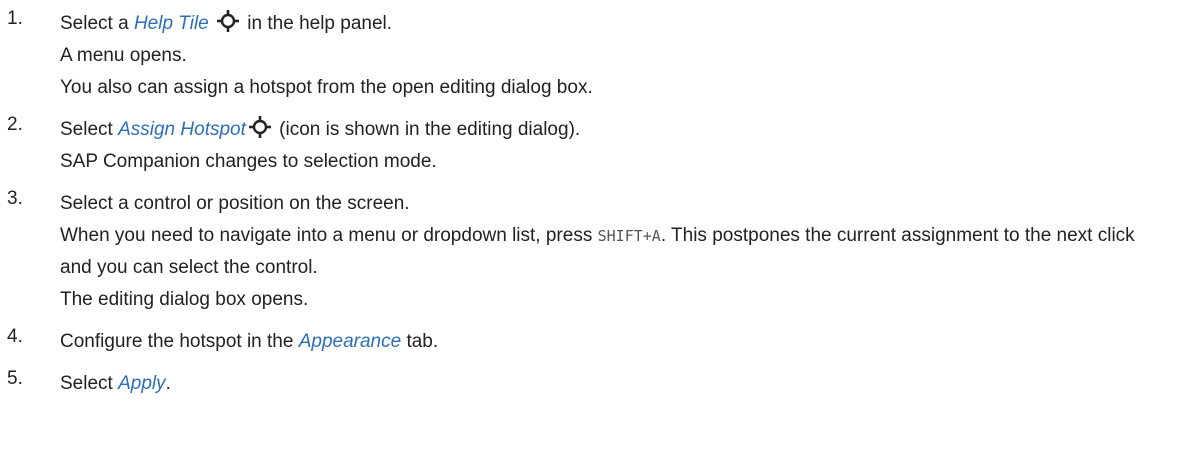 Image resolution: width=1181 pixels, height=475 pixels. Describe the element at coordinates (142, 383) in the screenshot. I see `apply-link: Apply` at that location.